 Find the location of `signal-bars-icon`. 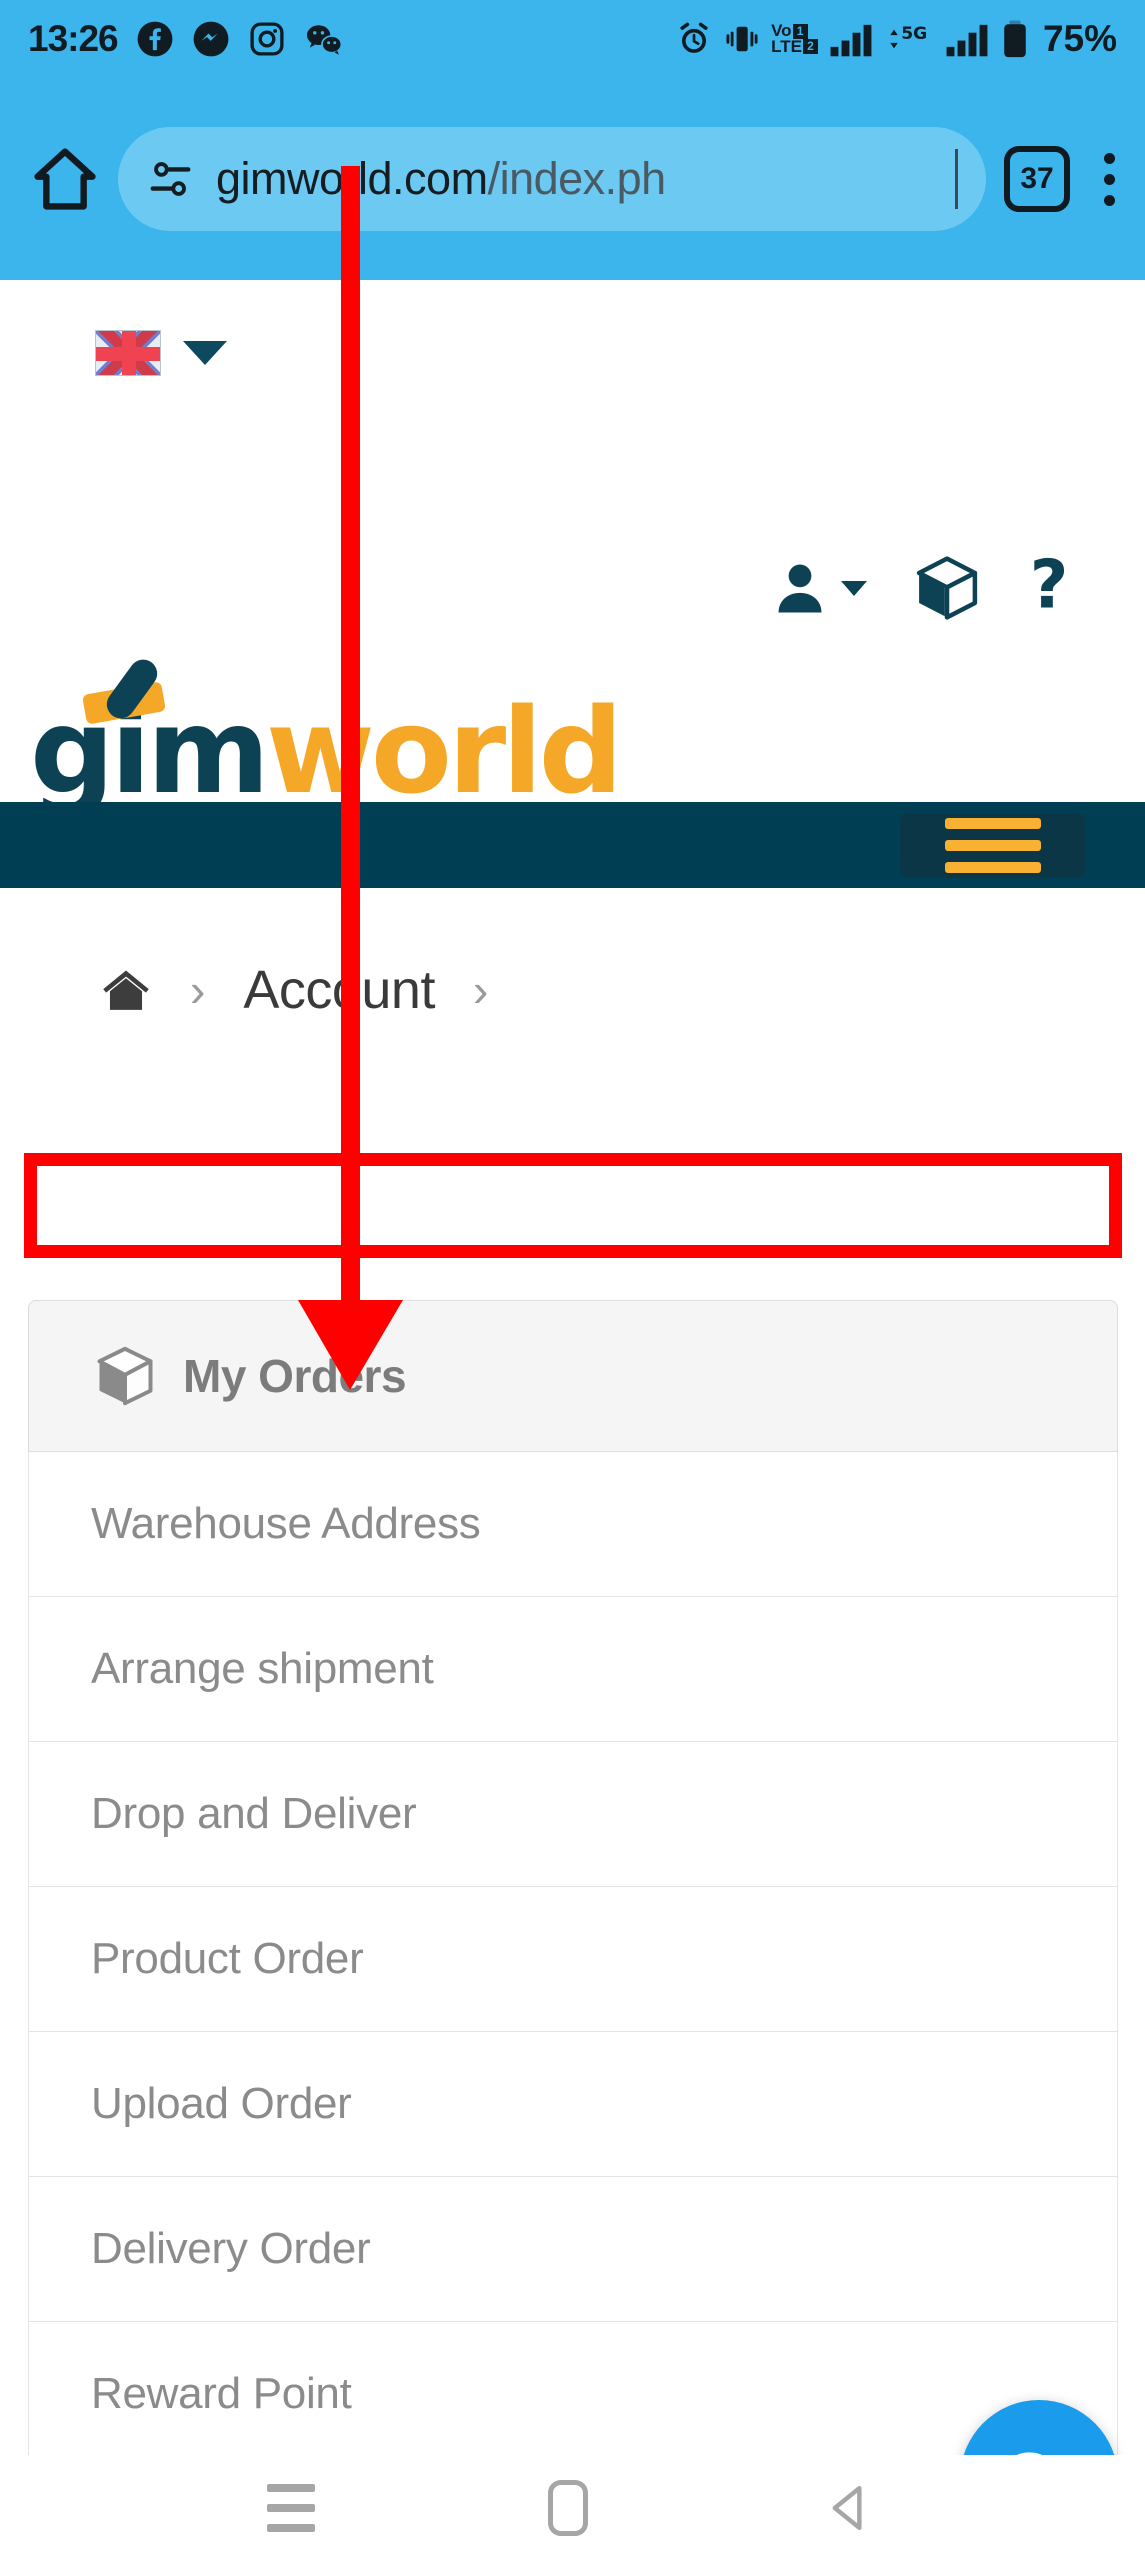

signal-bars-icon is located at coordinates (851, 39).